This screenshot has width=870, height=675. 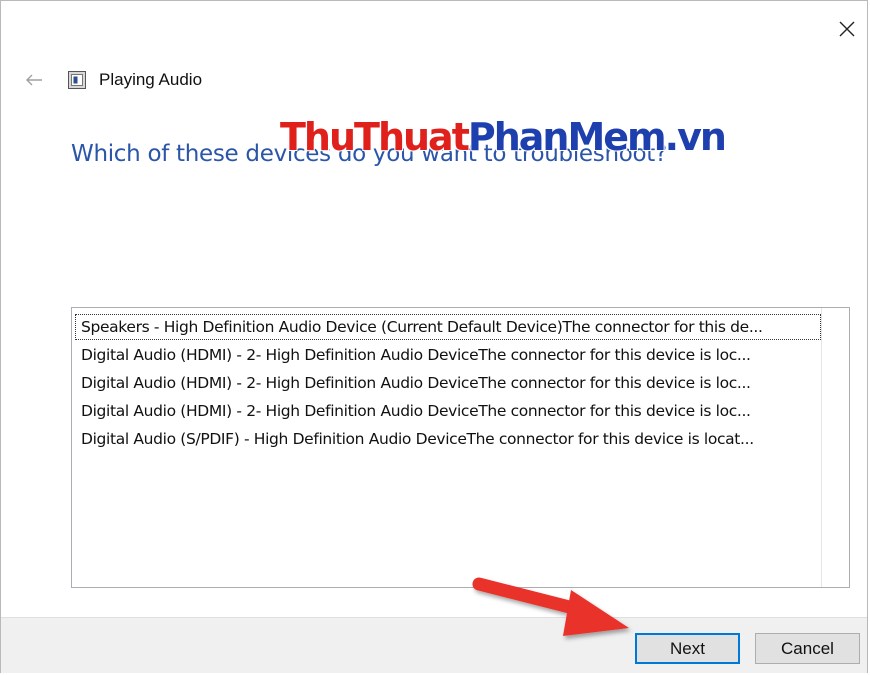 What do you see at coordinates (375, 137) in the screenshot?
I see `watermark-part-1: ThuThuat` at bounding box center [375, 137].